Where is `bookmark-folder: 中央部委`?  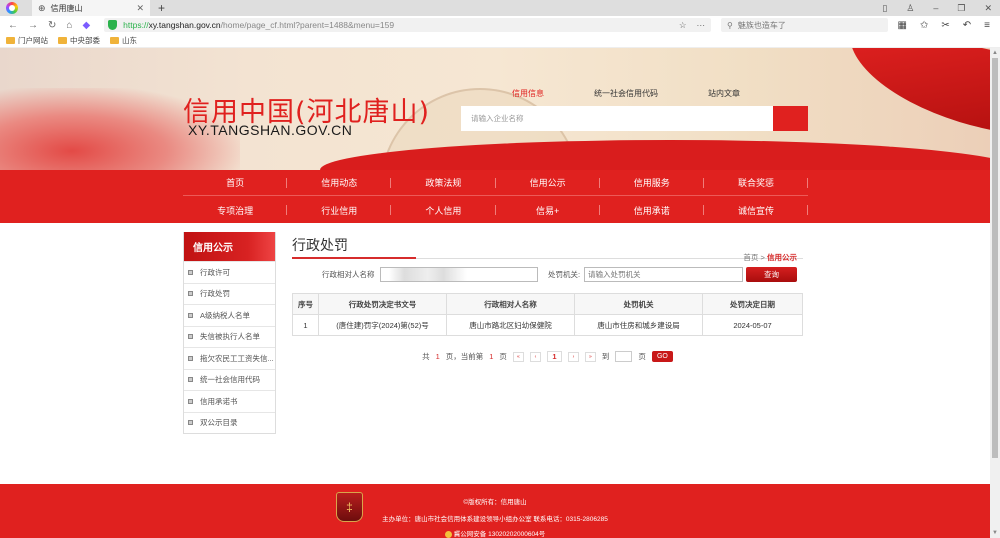
bookmark-folder: 中央部委 is located at coordinates (79, 40).